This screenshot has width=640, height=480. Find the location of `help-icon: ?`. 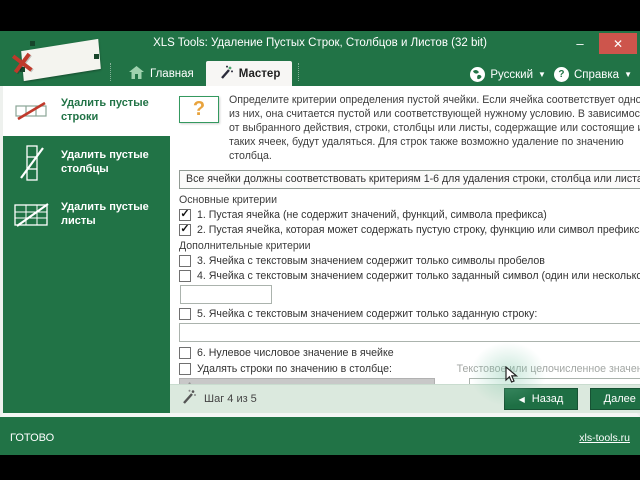

help-icon: ? is located at coordinates (561, 74).